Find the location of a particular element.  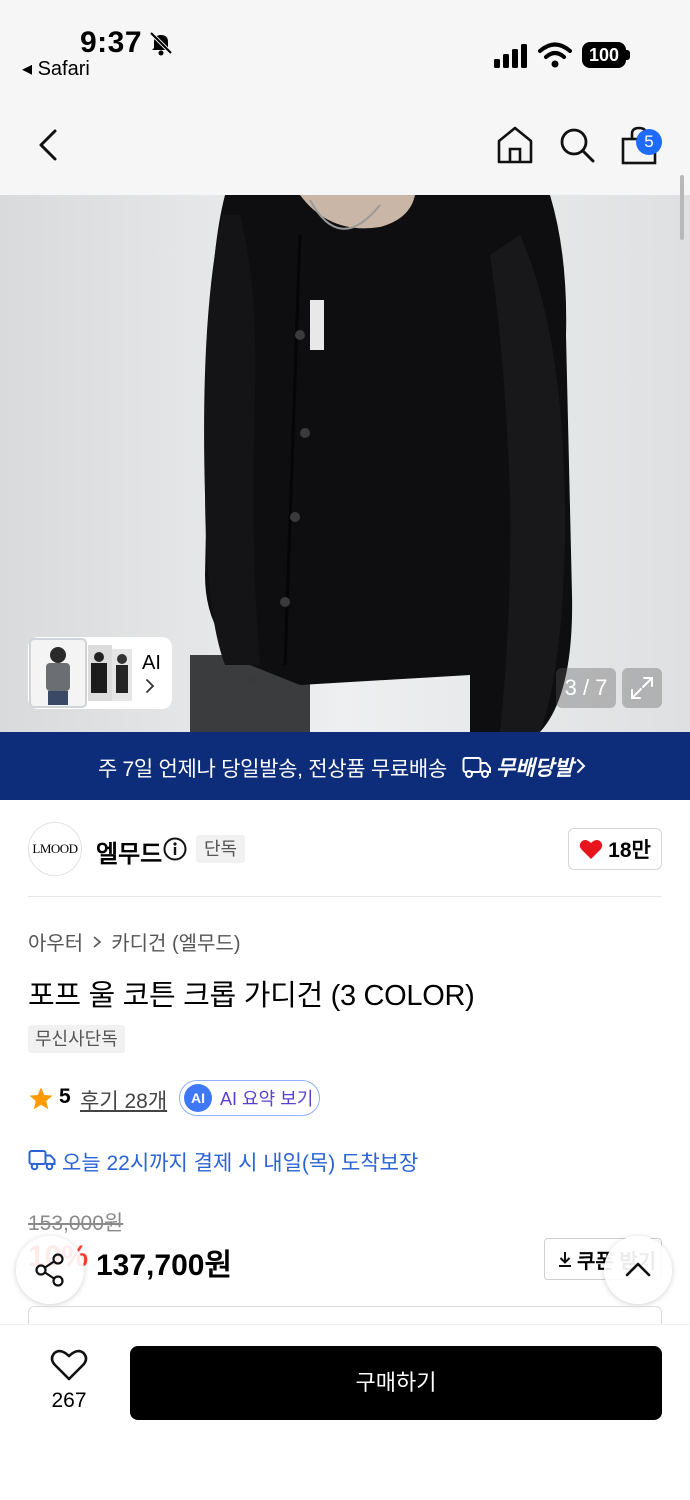

search-icon is located at coordinates (577, 145).